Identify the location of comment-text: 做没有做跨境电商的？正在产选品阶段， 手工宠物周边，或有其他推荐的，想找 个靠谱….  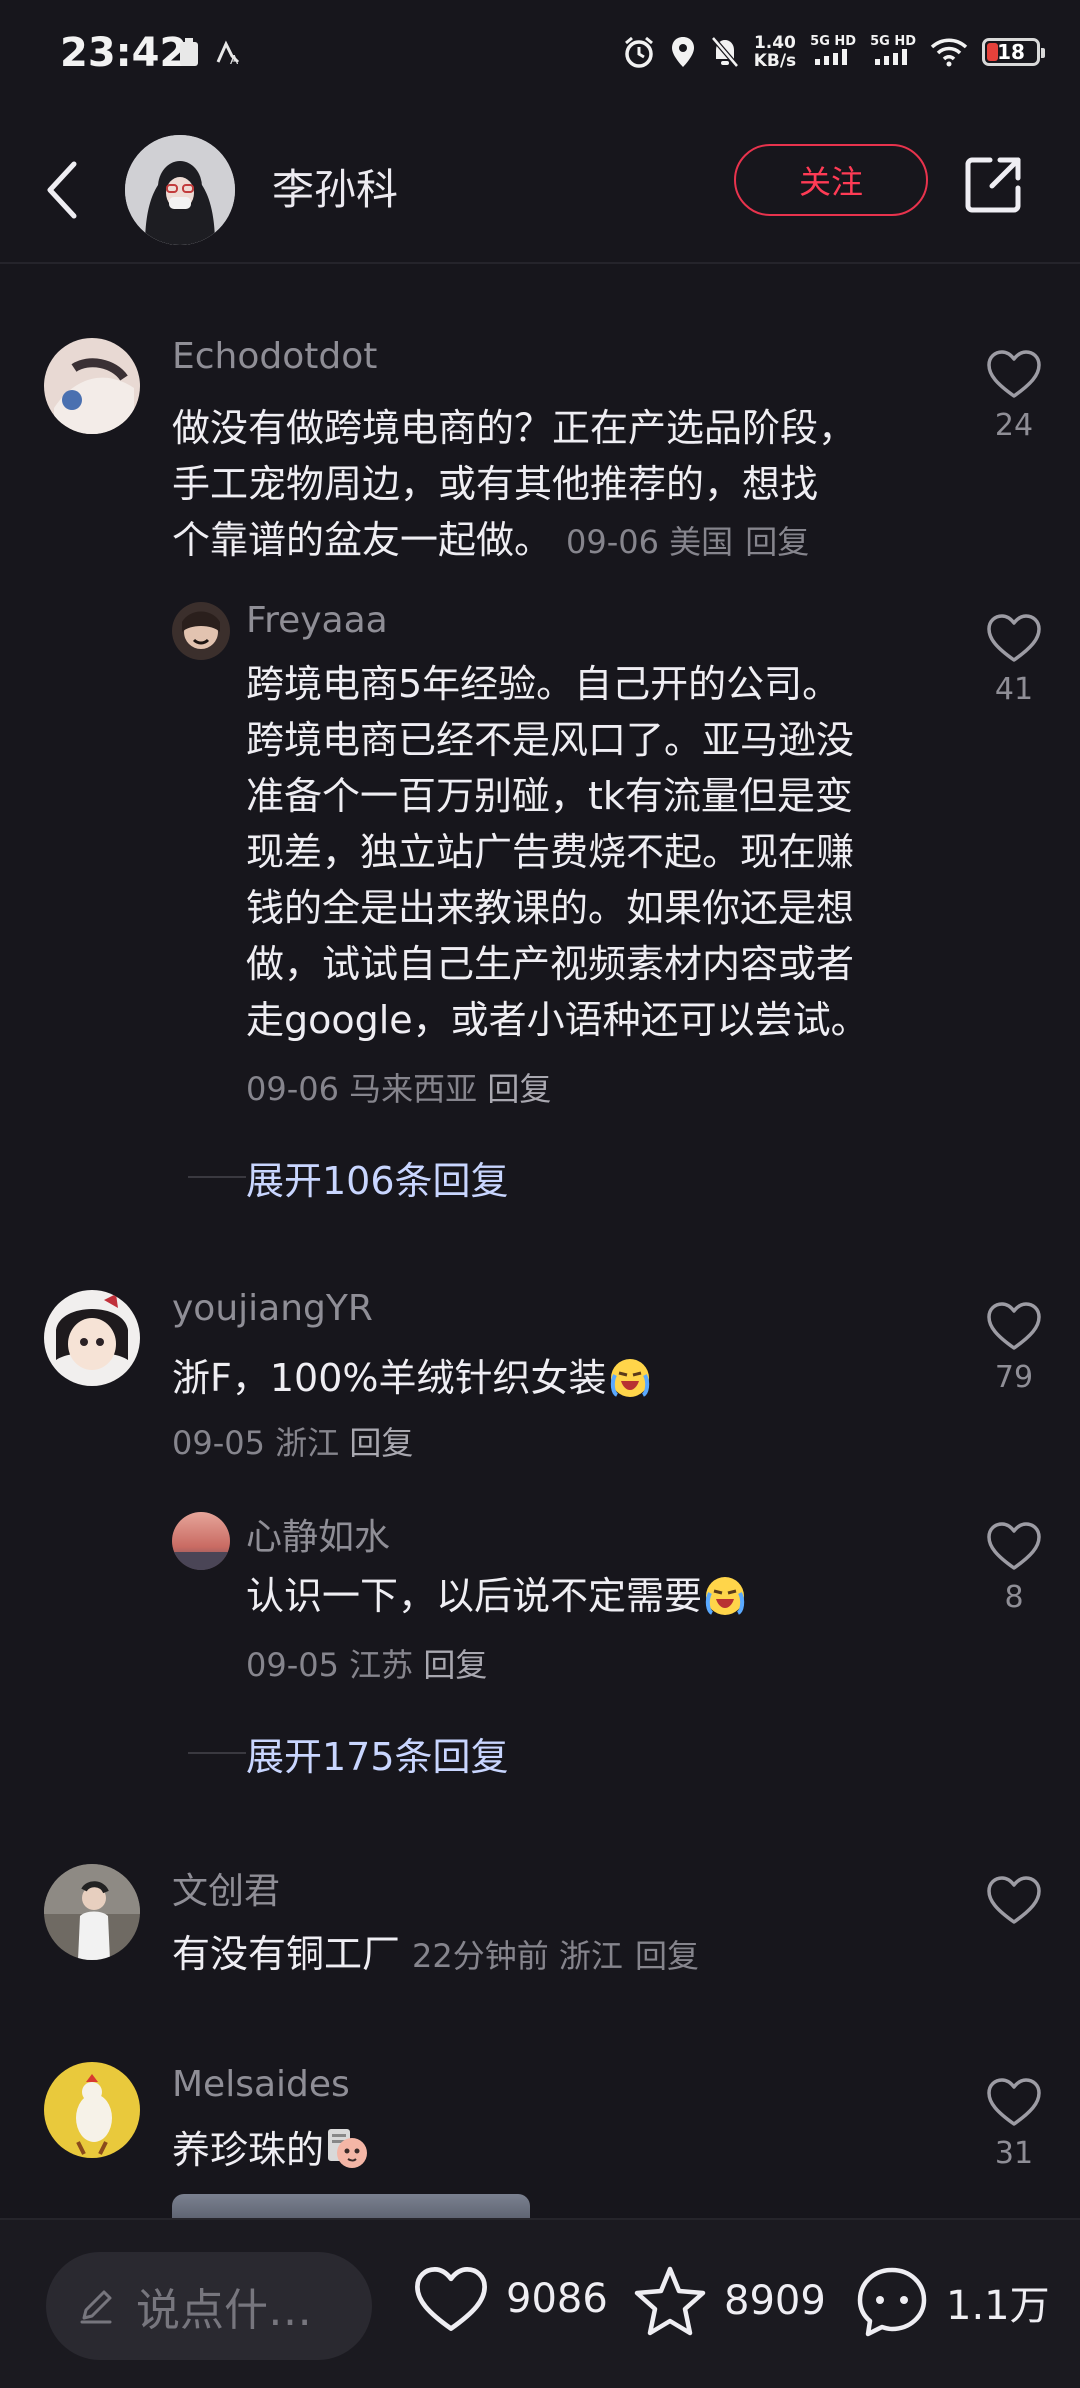
(514, 484).